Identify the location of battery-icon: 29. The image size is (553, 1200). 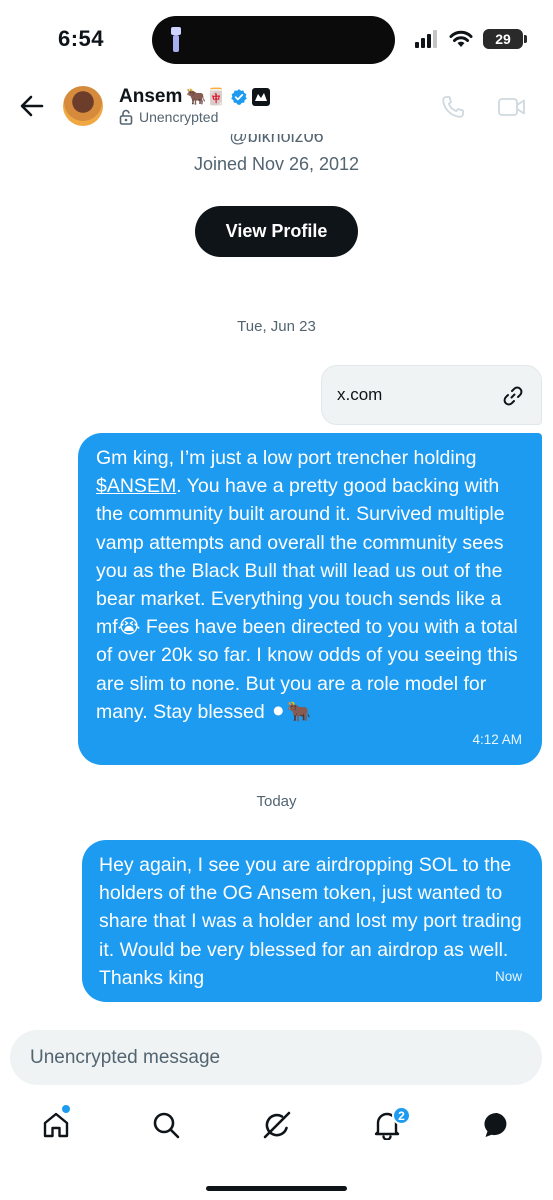
(505, 39).